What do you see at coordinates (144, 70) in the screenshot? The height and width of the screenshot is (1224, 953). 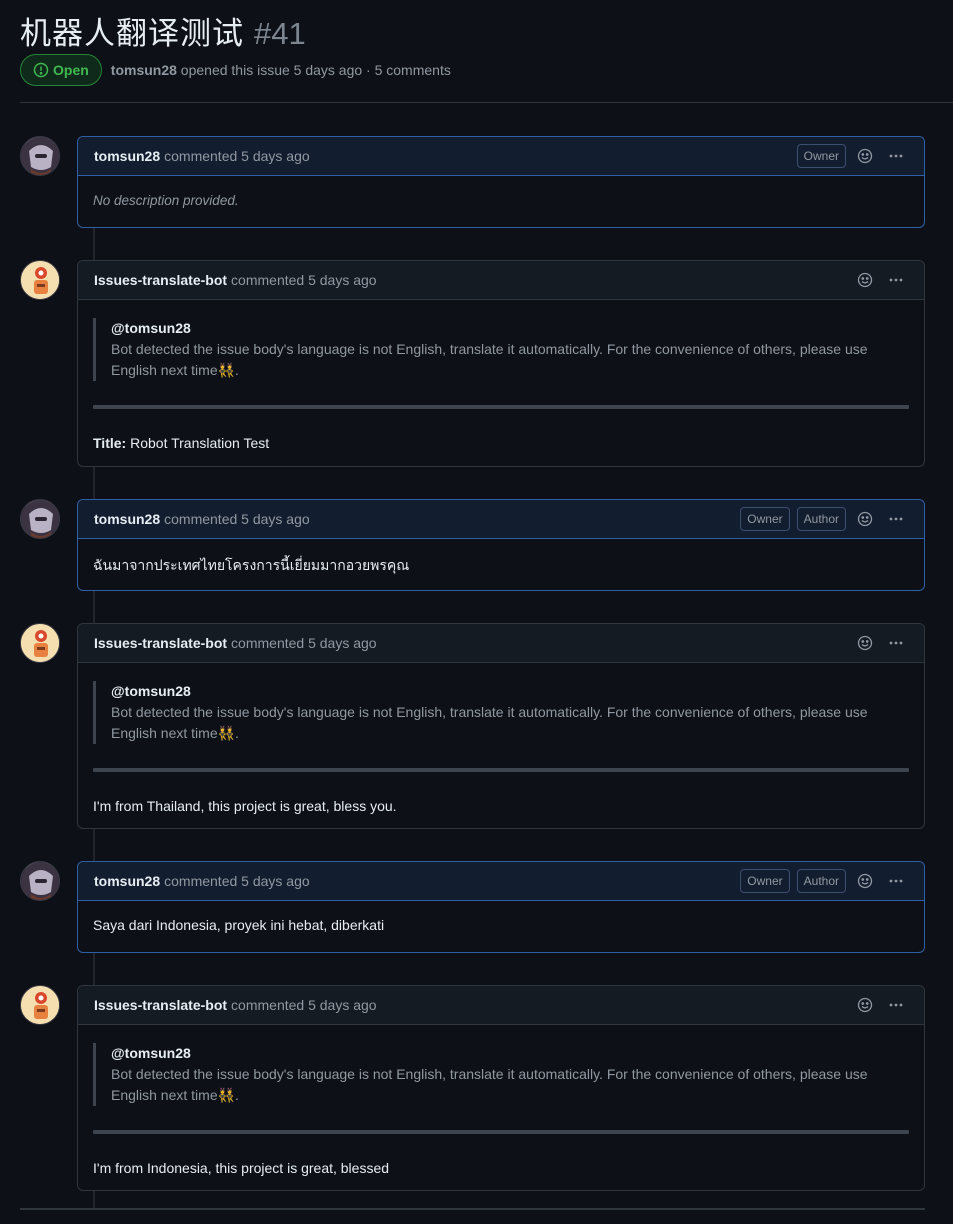 I see `issue-opener-link: tomsun28` at bounding box center [144, 70].